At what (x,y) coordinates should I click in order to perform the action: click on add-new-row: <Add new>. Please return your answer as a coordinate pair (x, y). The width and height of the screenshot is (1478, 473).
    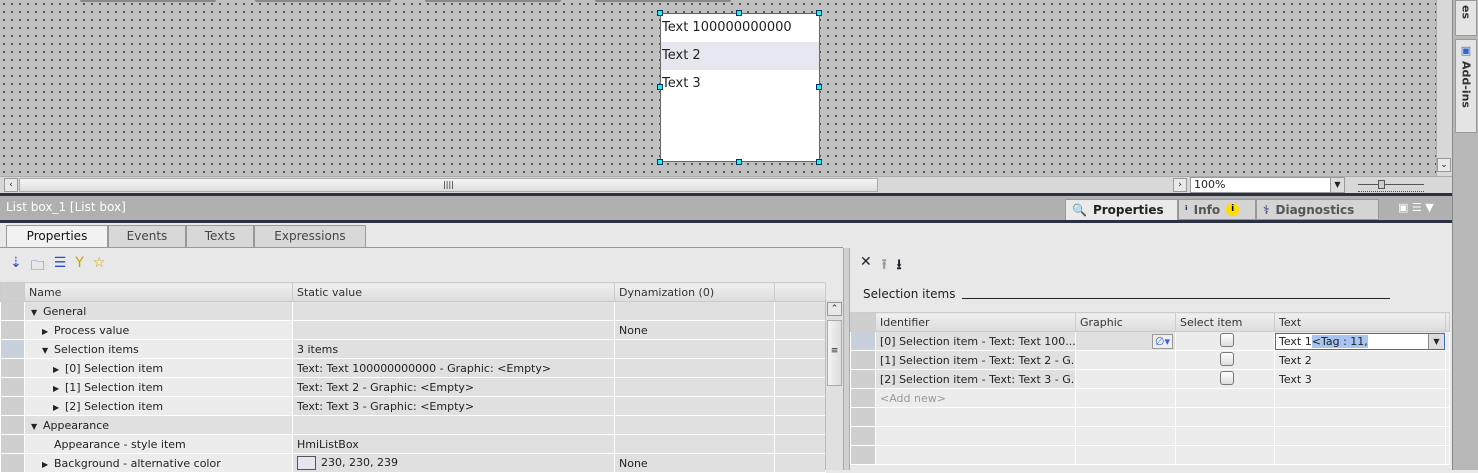
    Looking at the image, I should click on (1150, 398).